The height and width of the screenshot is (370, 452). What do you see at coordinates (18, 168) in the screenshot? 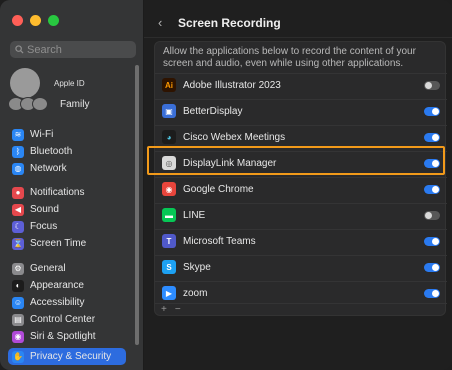
I see `network-icon: ◍` at bounding box center [18, 168].